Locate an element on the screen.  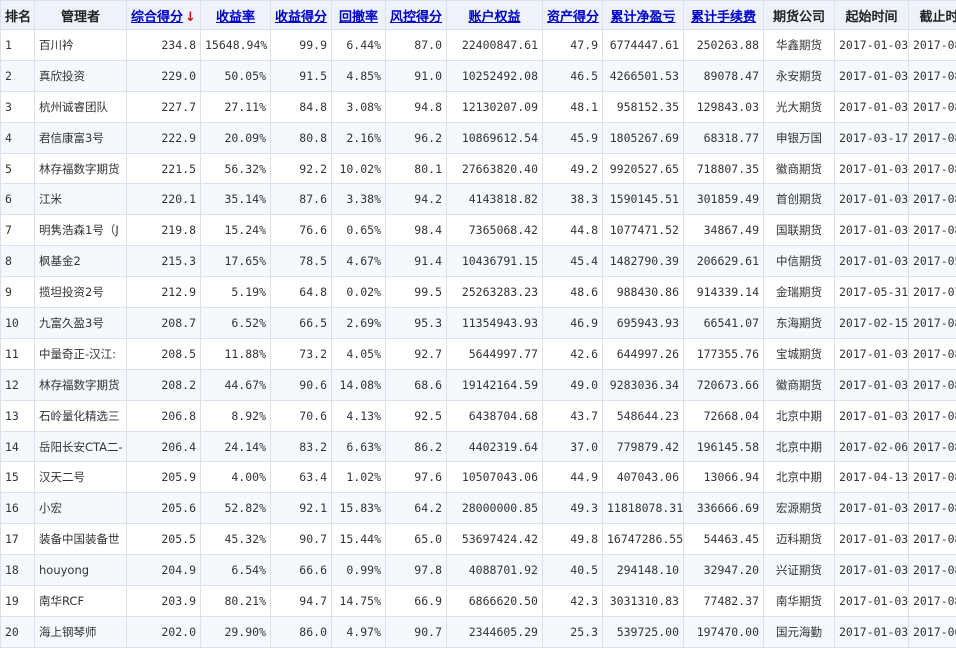
column-header-return-score: 收益得分 is located at coordinates (301, 15).